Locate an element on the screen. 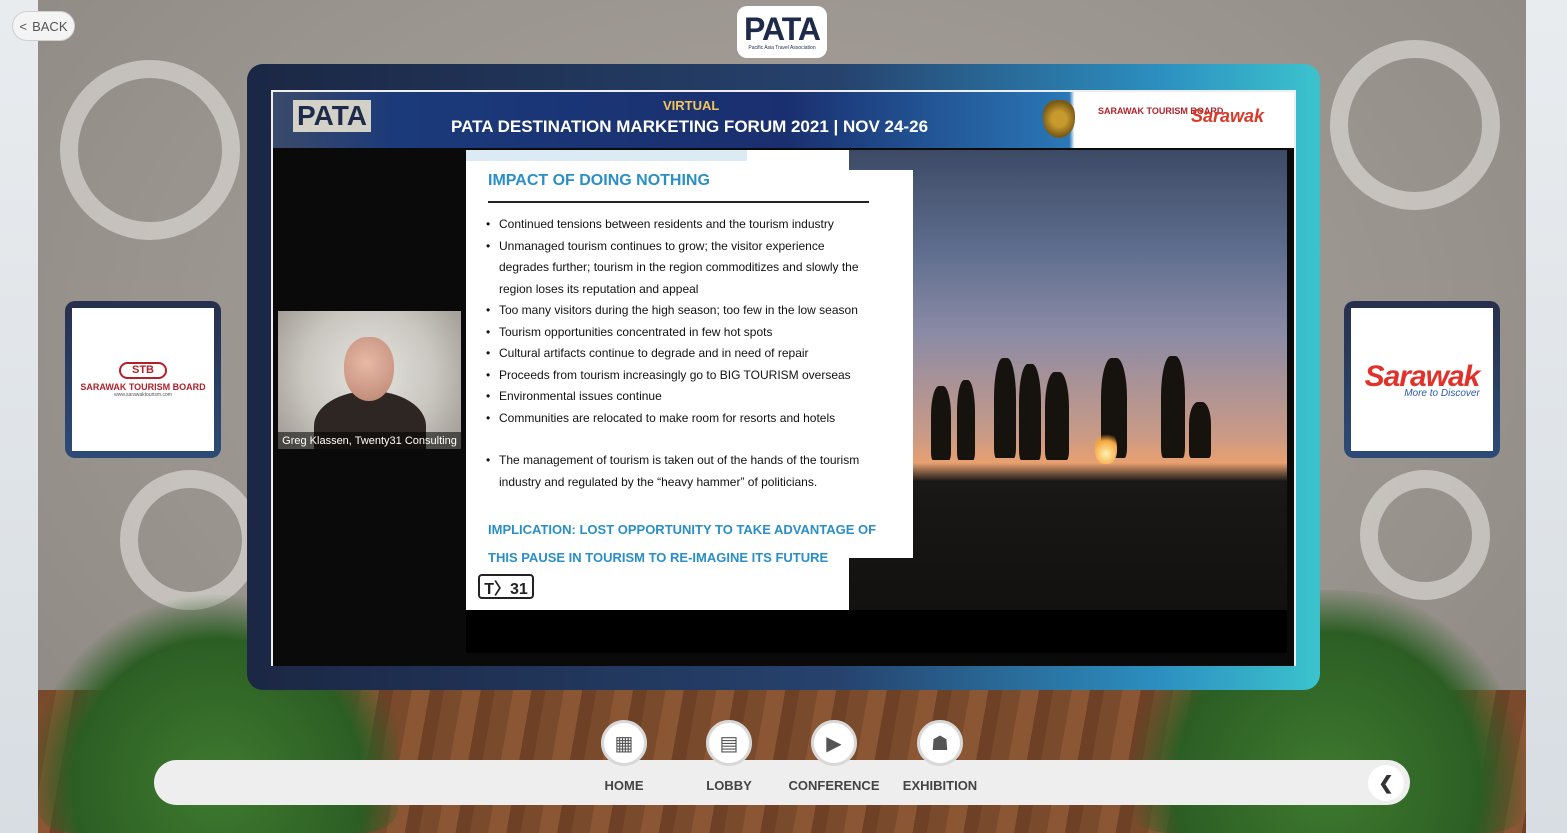  sarawak-board-content: Sarawak More to Discover is located at coordinates (1422, 379).